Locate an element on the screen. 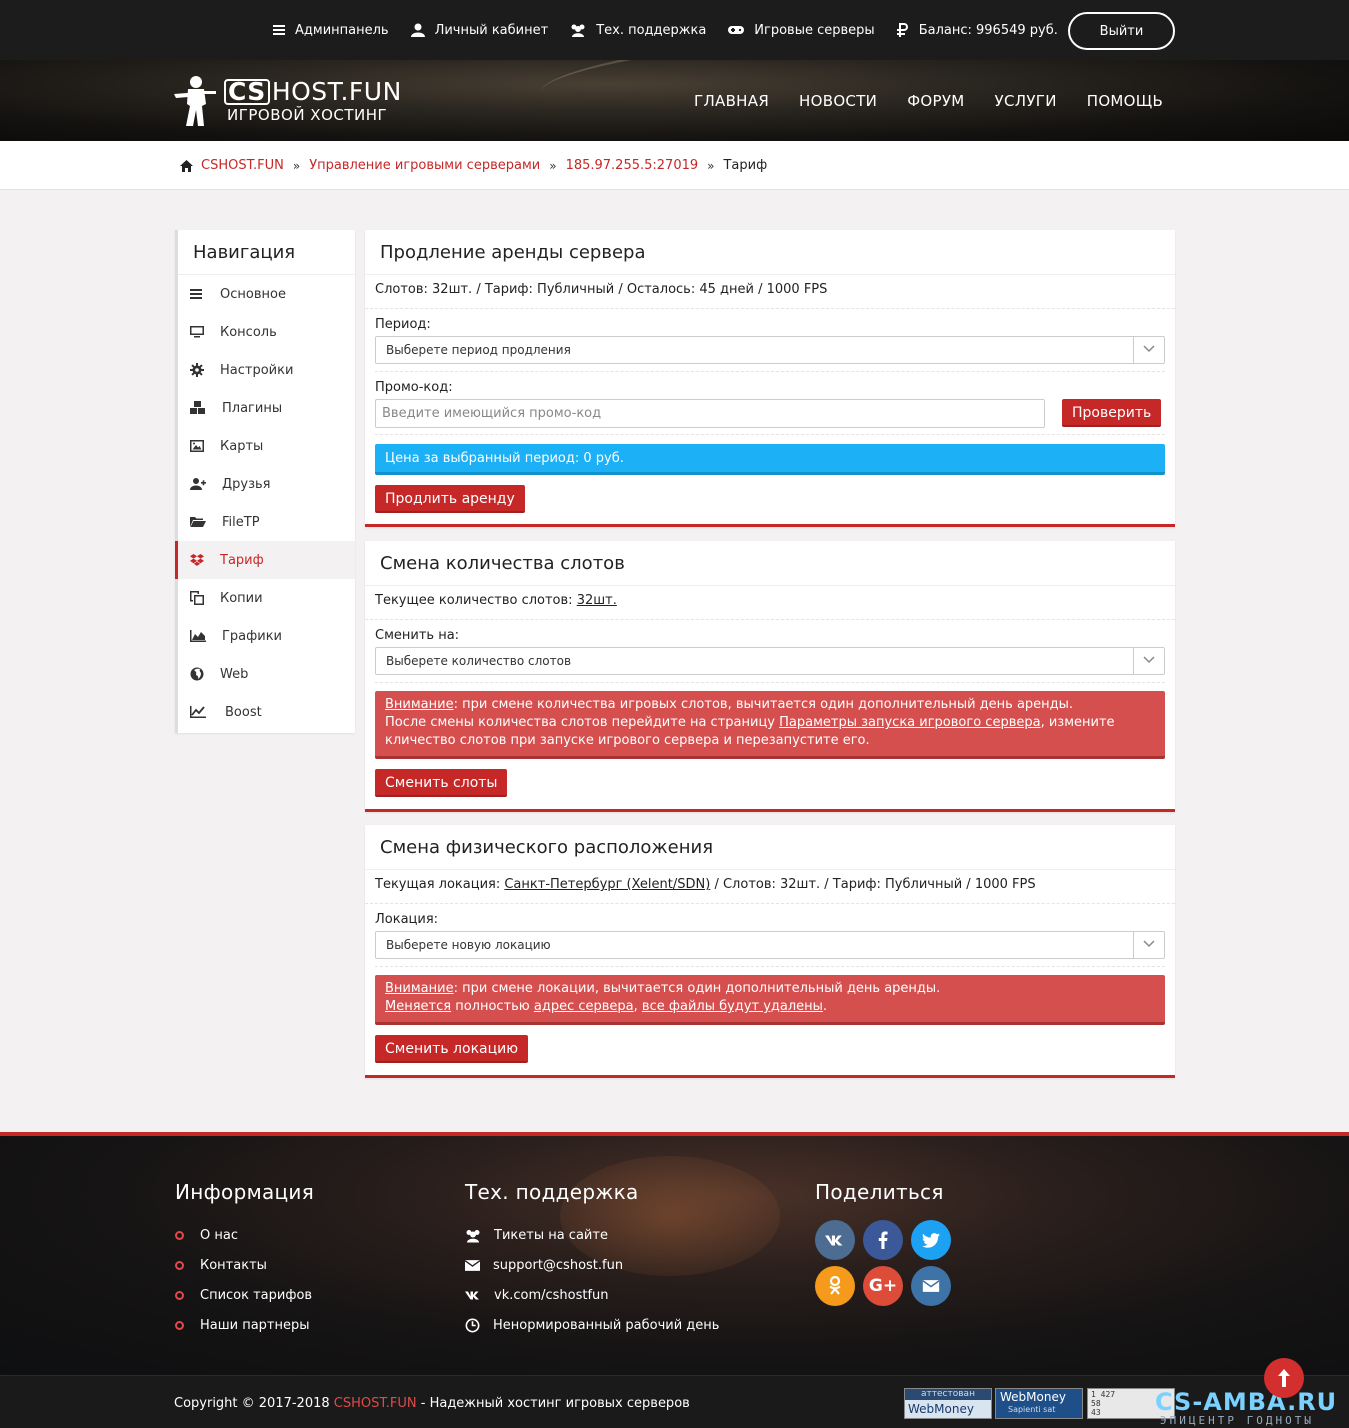 The width and height of the screenshot is (1349, 1428). promo-input: Введите имеющийся промо-код is located at coordinates (710, 413).